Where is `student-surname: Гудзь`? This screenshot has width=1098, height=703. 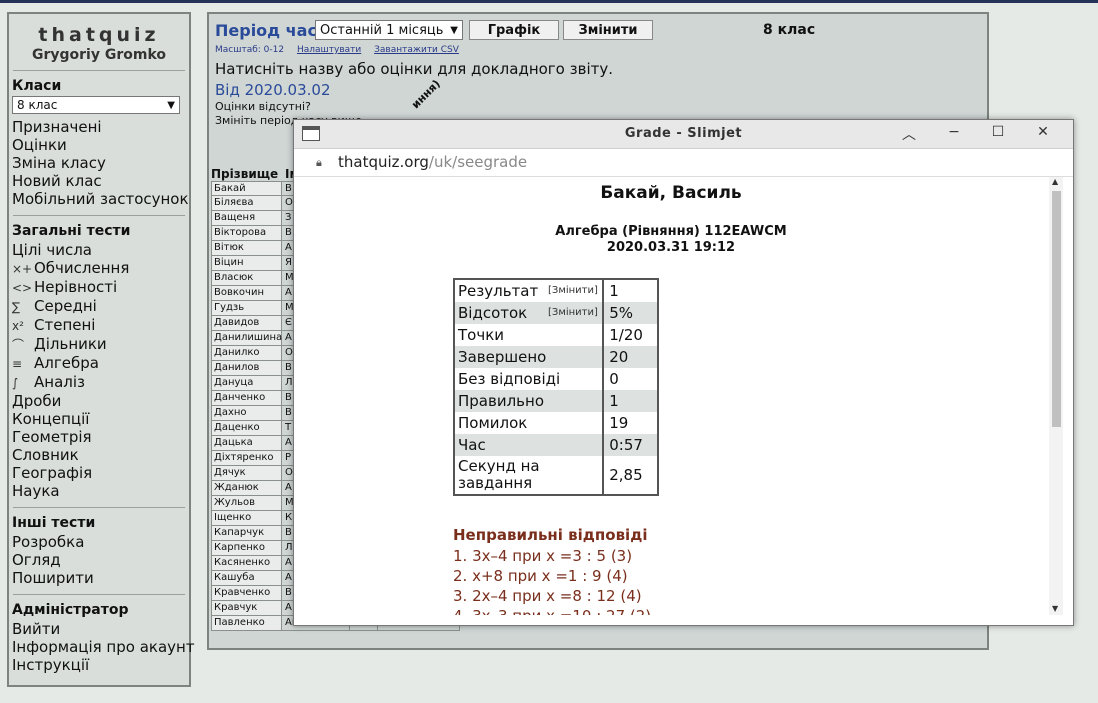 student-surname: Гудзь is located at coordinates (246, 308).